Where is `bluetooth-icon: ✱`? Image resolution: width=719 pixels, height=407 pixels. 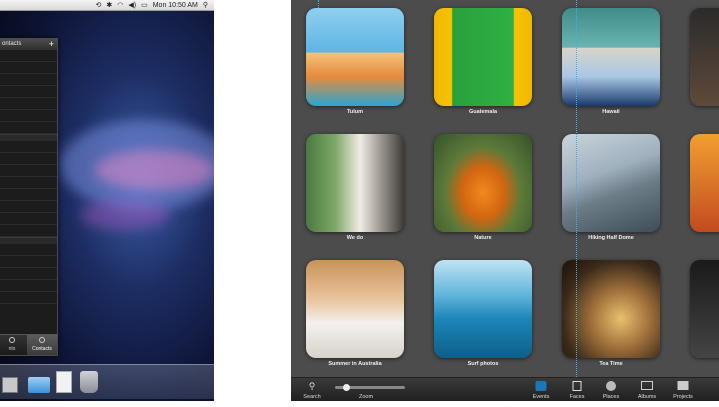
bluetooth-icon: ✱ is located at coordinates (109, 5).